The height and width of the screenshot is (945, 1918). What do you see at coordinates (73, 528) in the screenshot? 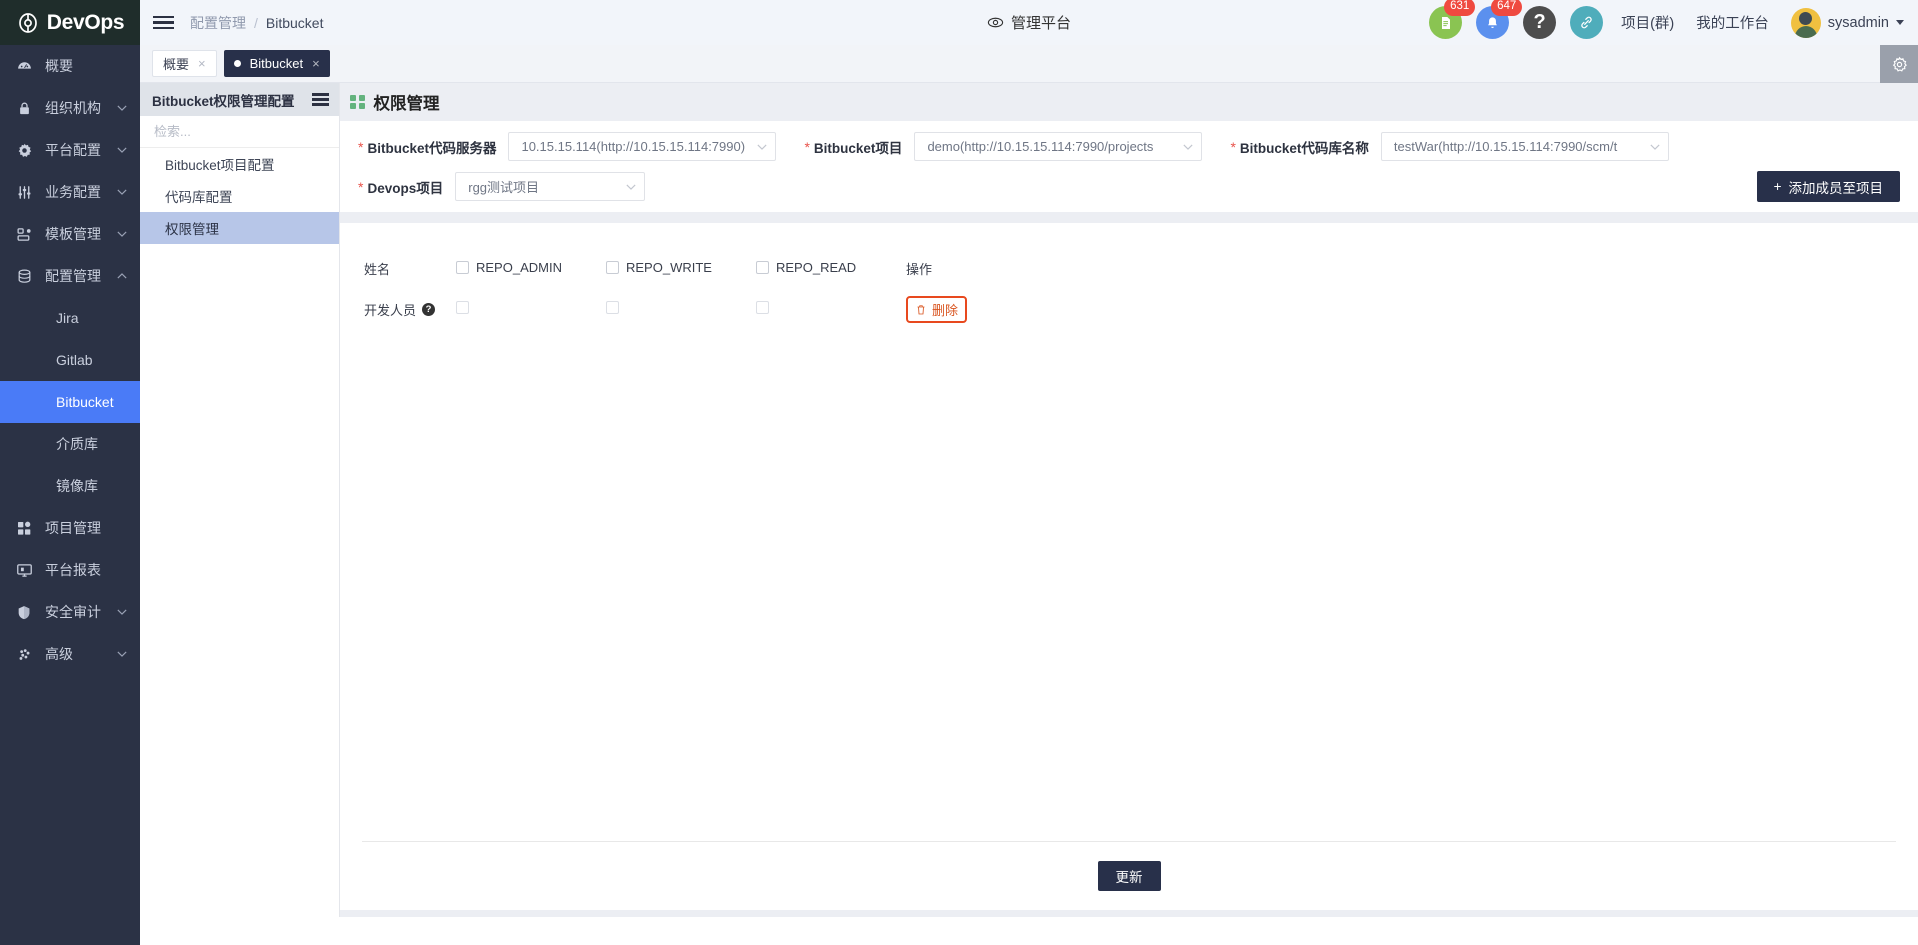
I see `sidebar-item-label: 项目管理` at bounding box center [73, 528].